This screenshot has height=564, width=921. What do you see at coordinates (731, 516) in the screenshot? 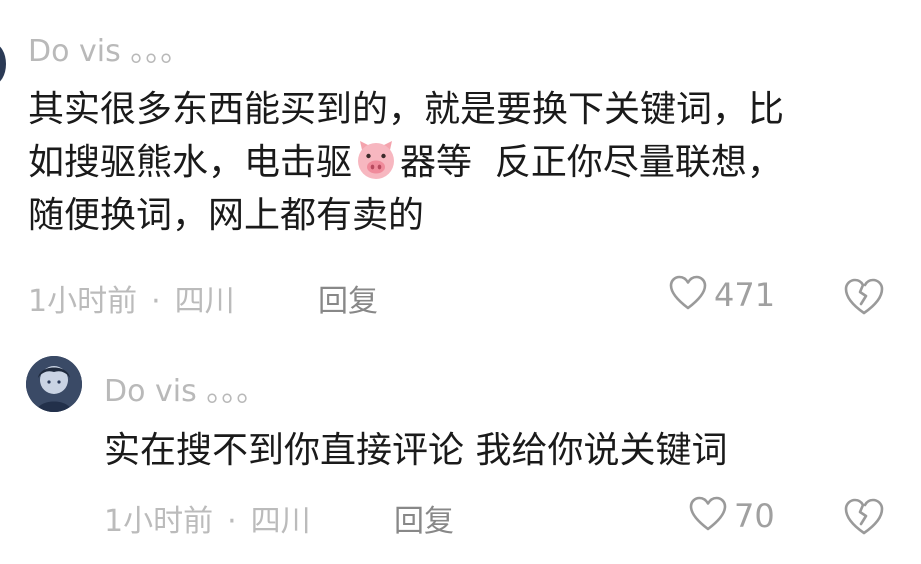
I see `like-button: 70` at bounding box center [731, 516].